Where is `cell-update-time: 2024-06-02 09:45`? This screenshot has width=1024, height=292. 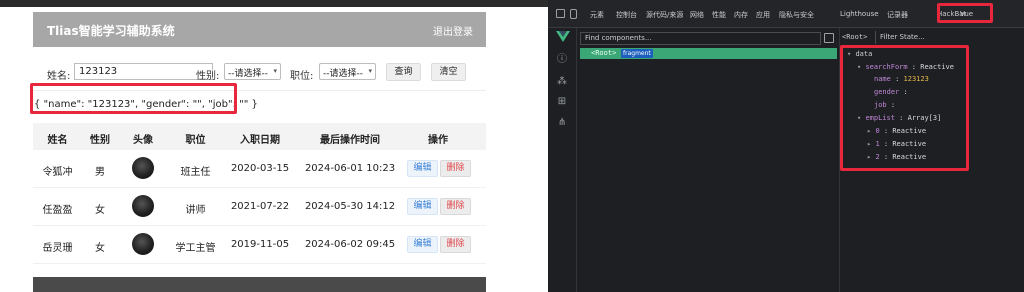 cell-update-time: 2024-06-02 09:45 is located at coordinates (350, 244).